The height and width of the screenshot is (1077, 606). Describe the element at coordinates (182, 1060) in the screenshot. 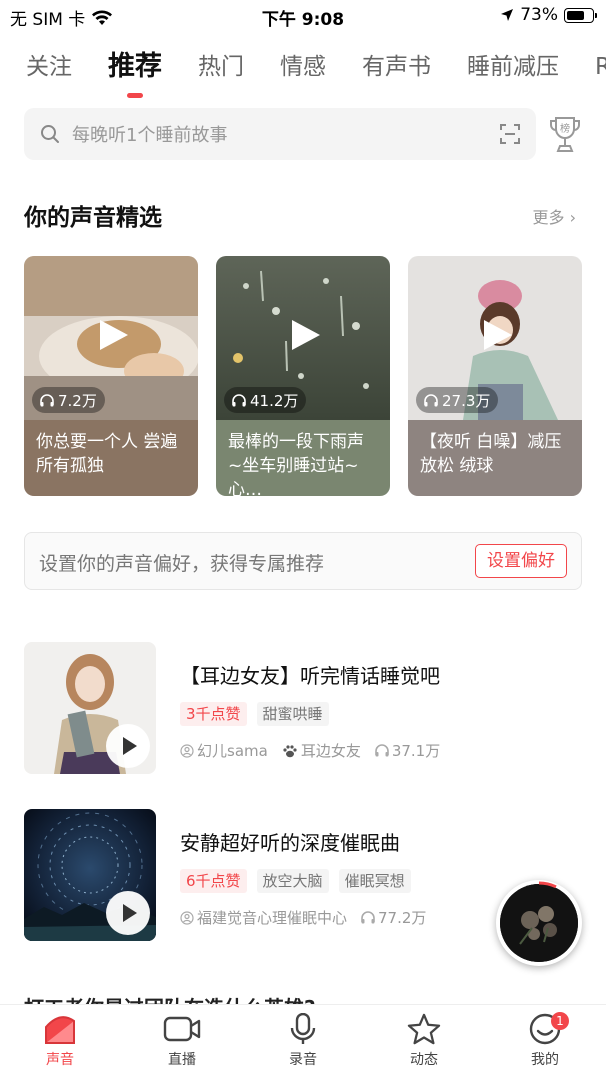

I see `nav-label: 直播` at that location.